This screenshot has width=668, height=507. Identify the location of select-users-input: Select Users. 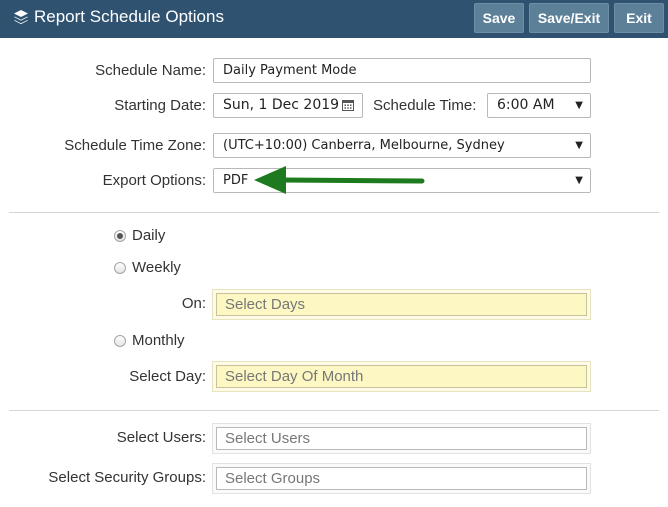
(401, 438).